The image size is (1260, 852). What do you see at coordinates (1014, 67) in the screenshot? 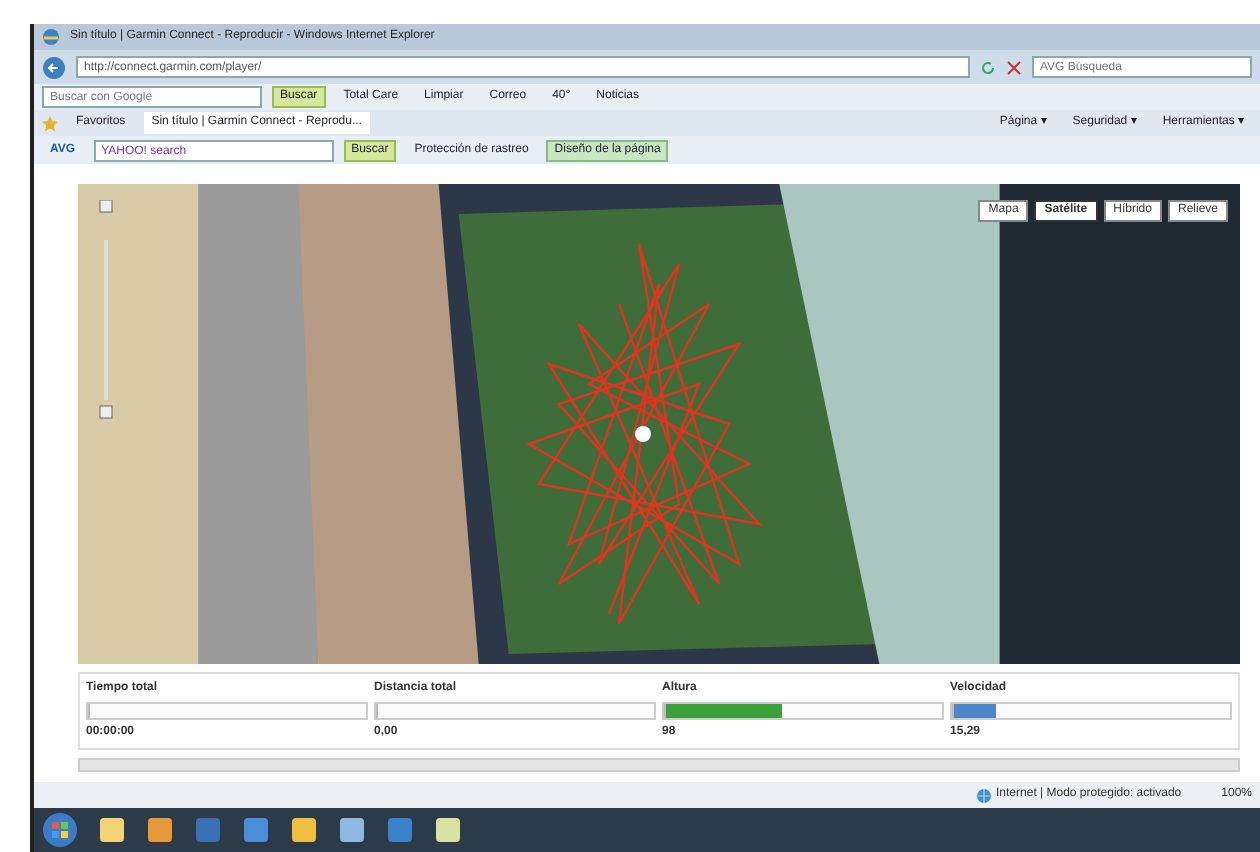
I see `close-icon` at bounding box center [1014, 67].